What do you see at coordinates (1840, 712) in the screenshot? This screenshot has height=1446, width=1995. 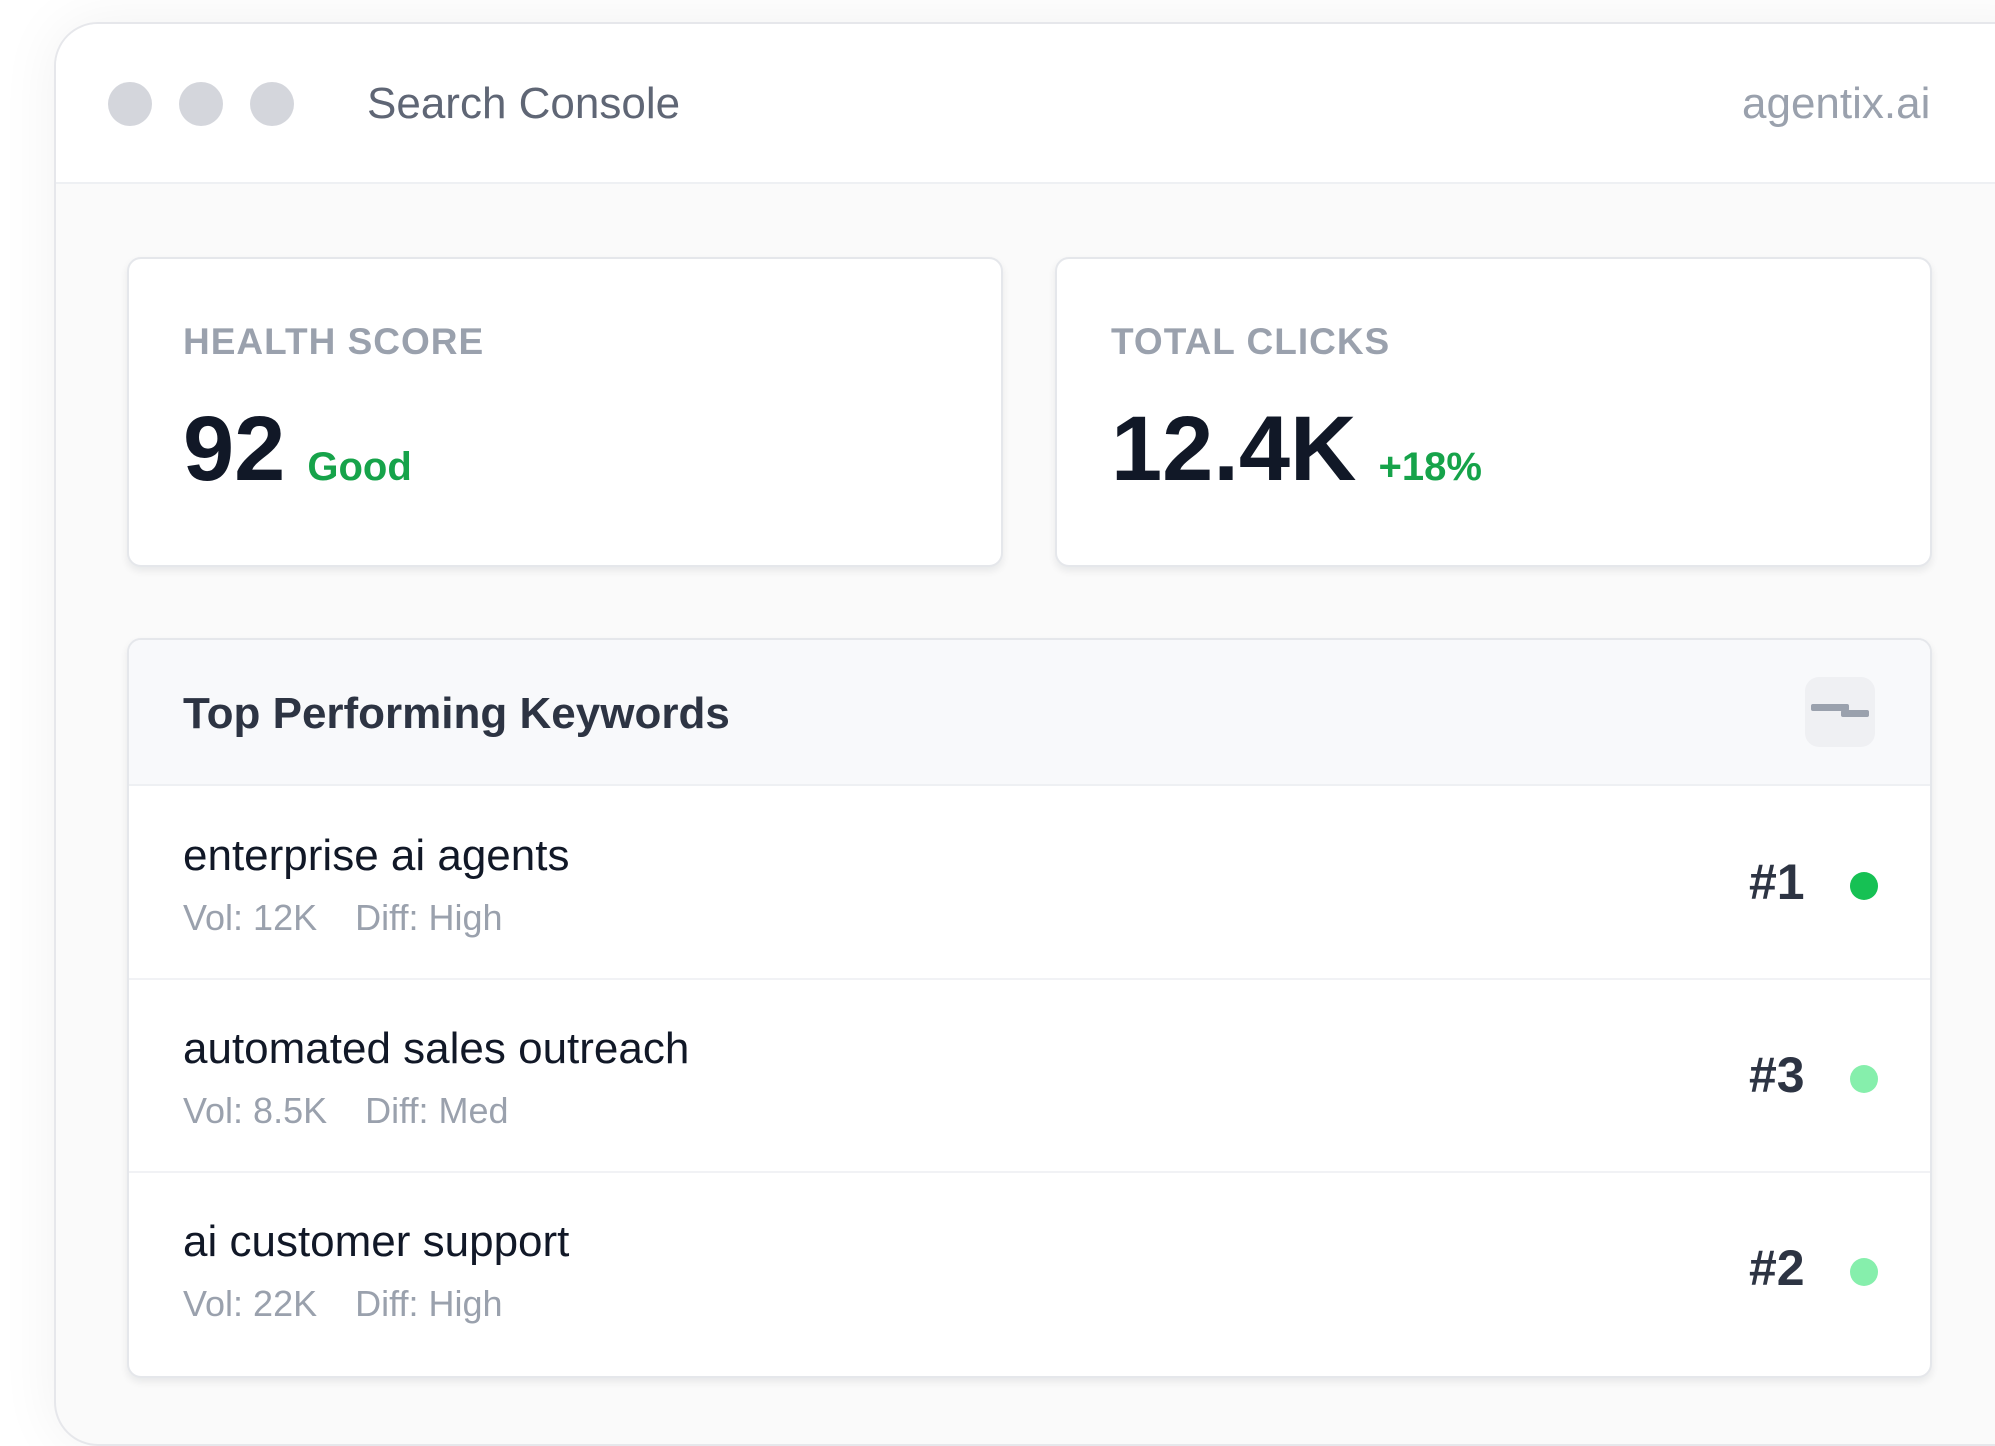 I see `toggle-icon` at bounding box center [1840, 712].